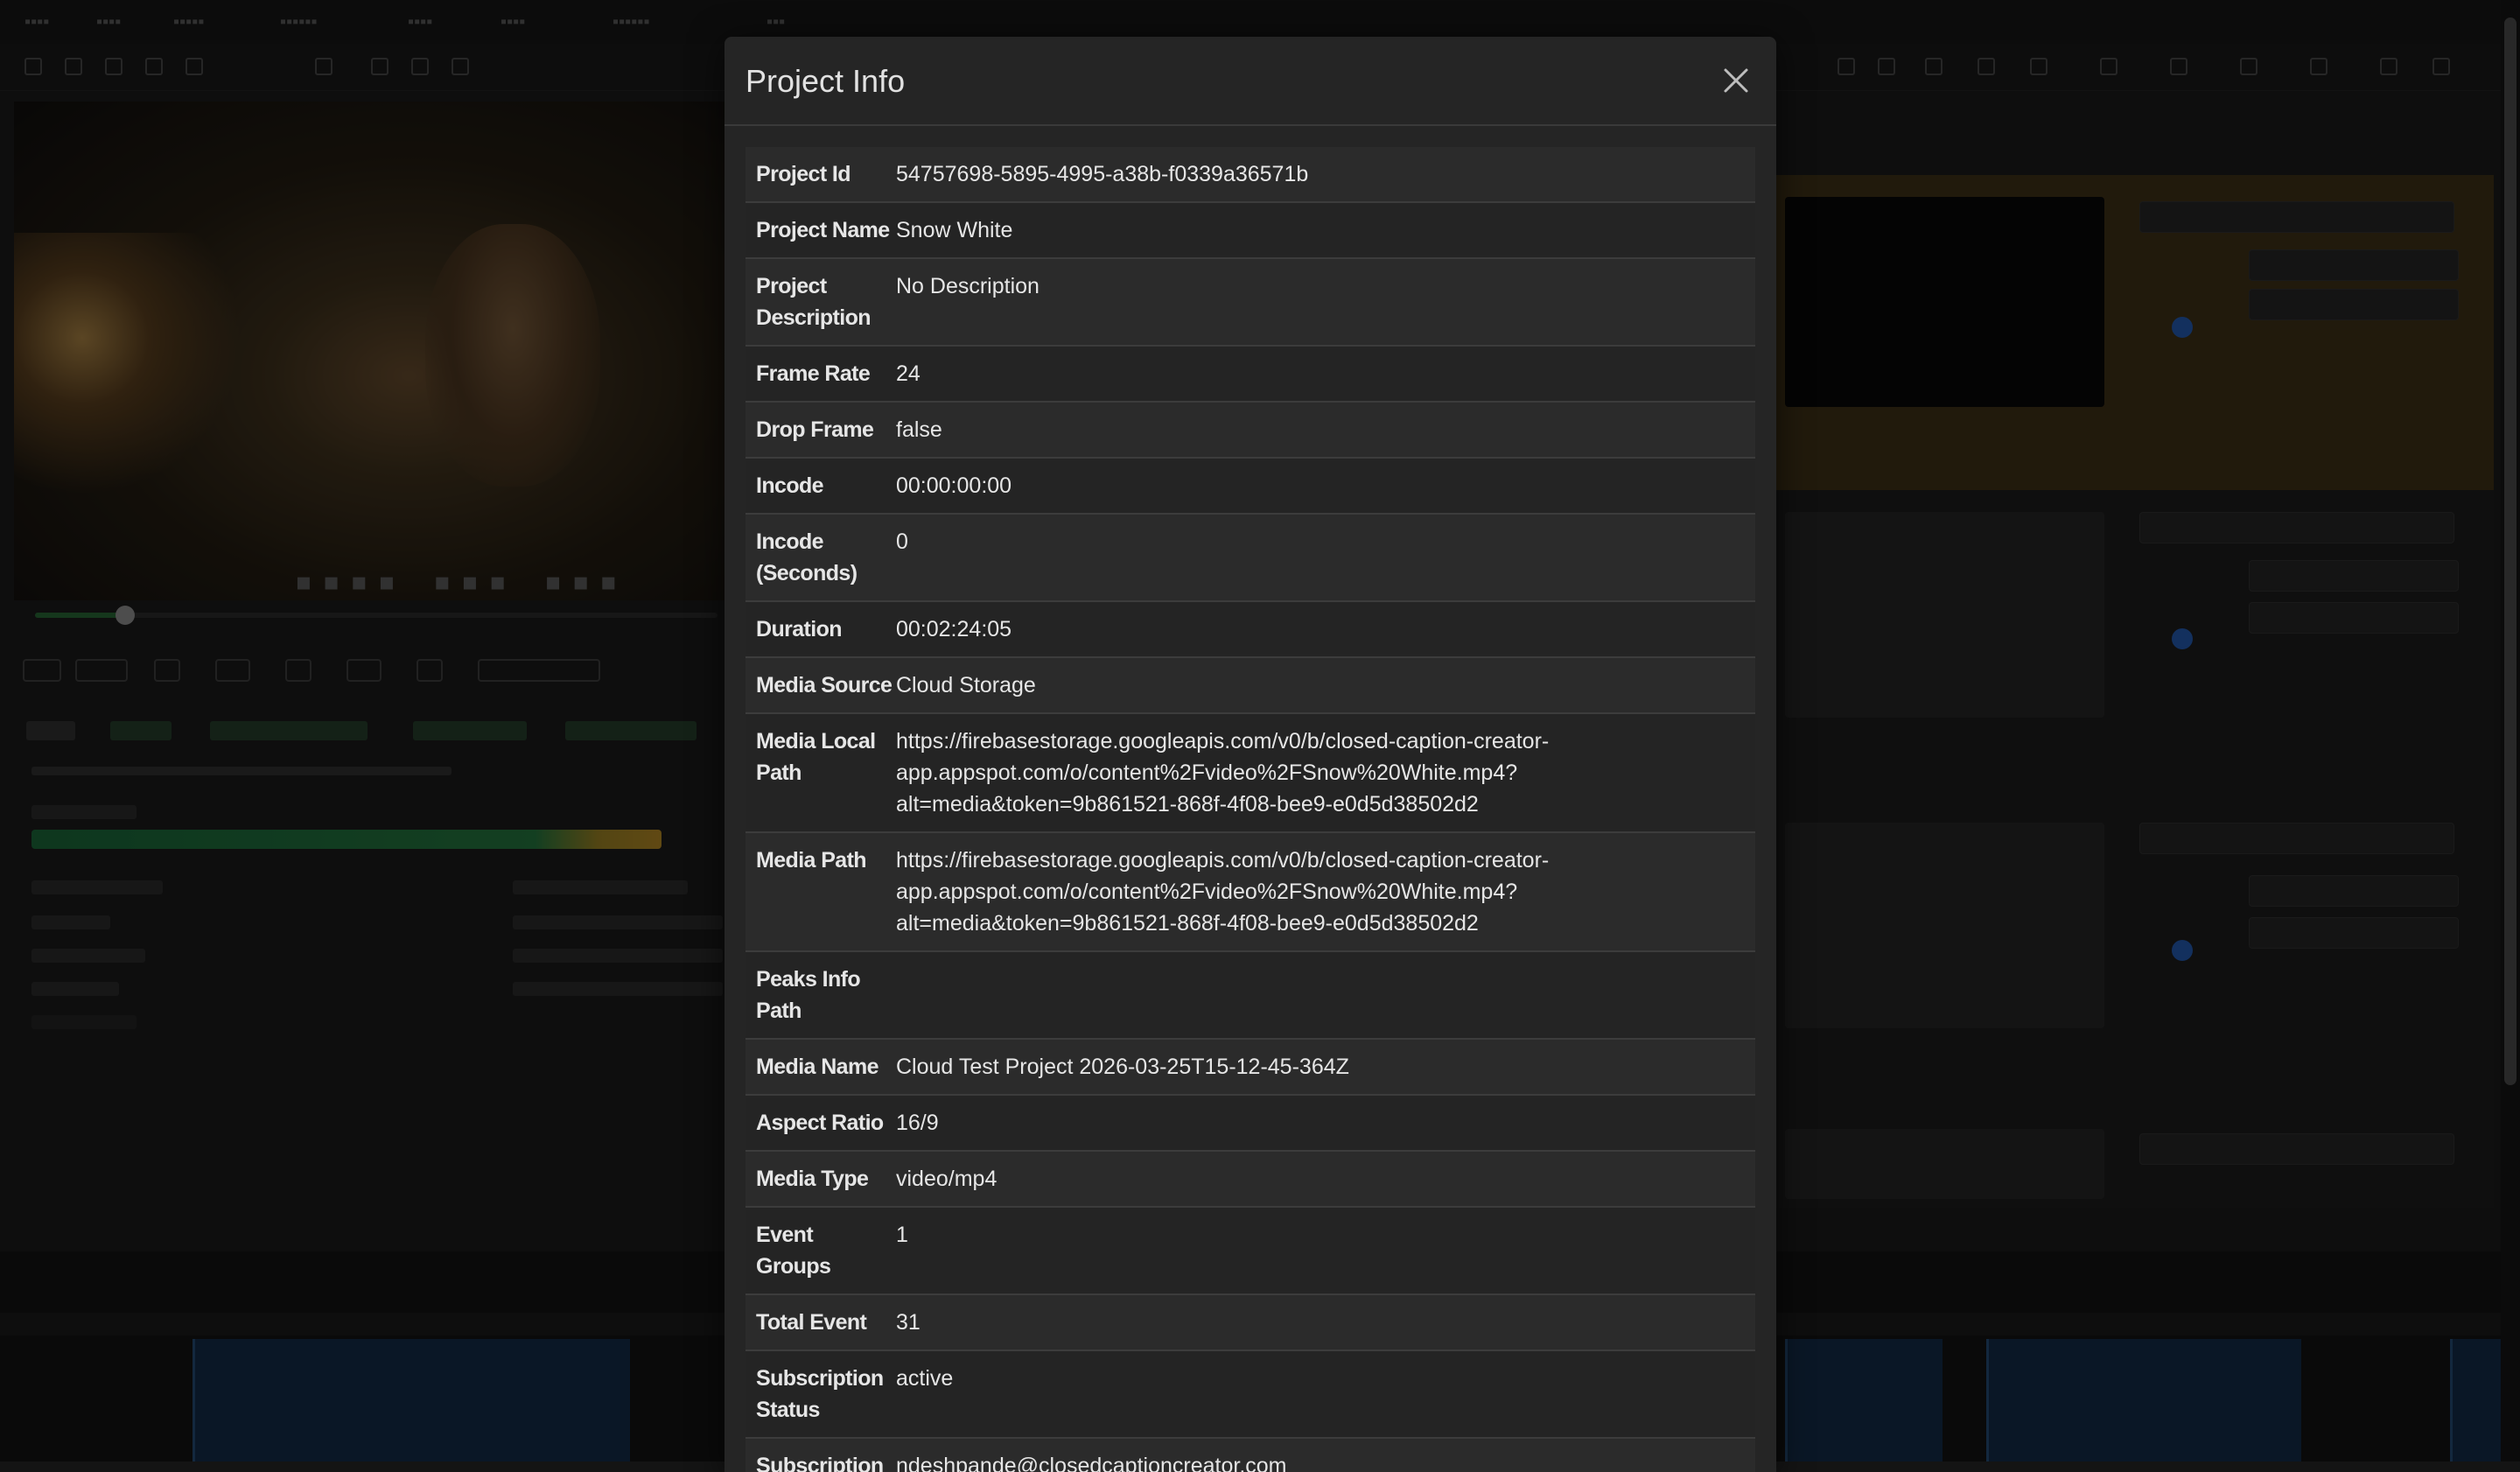 The image size is (2520, 1472). Describe the element at coordinates (1250, 685) in the screenshot. I see `info-row: Media Source Cloud Storage` at that location.